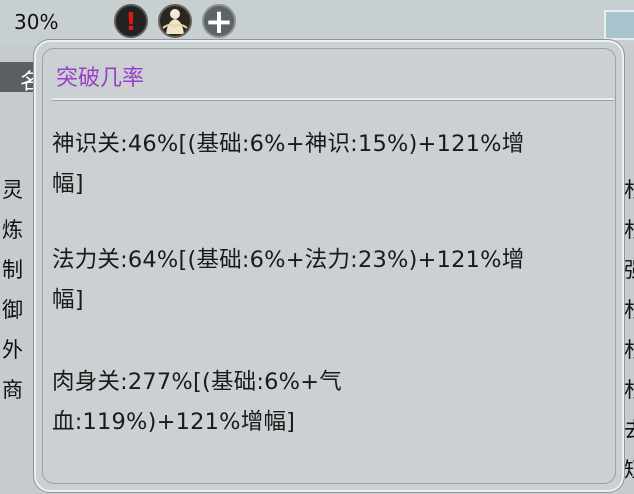 This screenshot has height=494, width=634. Describe the element at coordinates (12, 230) in the screenshot. I see `background-left-item: 炼` at that location.